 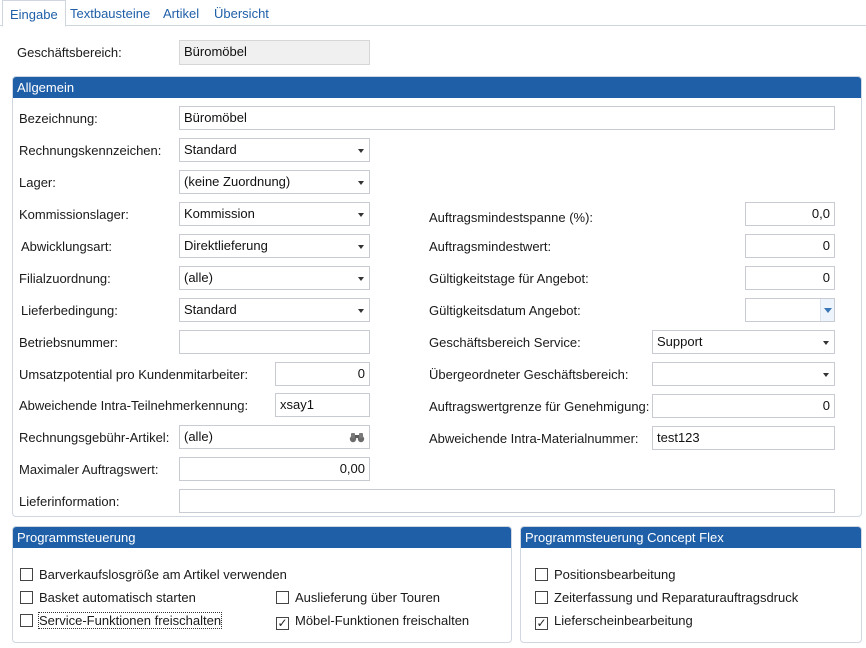 What do you see at coordinates (94, 437) in the screenshot?
I see `rechnungsgebuehr-label: Rechnungsgebühr-Artikel:` at bounding box center [94, 437].